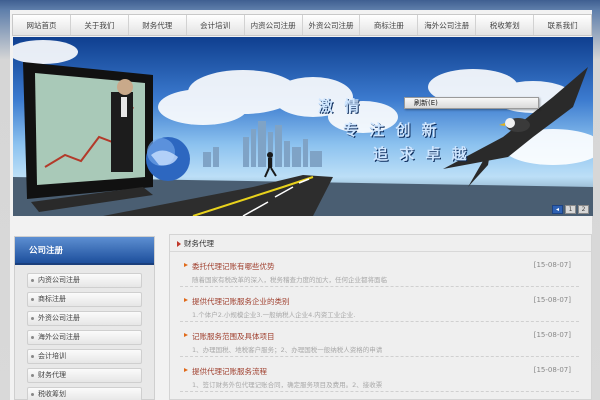 The image size is (600, 400). Describe the element at coordinates (562, 25) in the screenshot. I see `nav-item-contact: 联系我们` at that location.